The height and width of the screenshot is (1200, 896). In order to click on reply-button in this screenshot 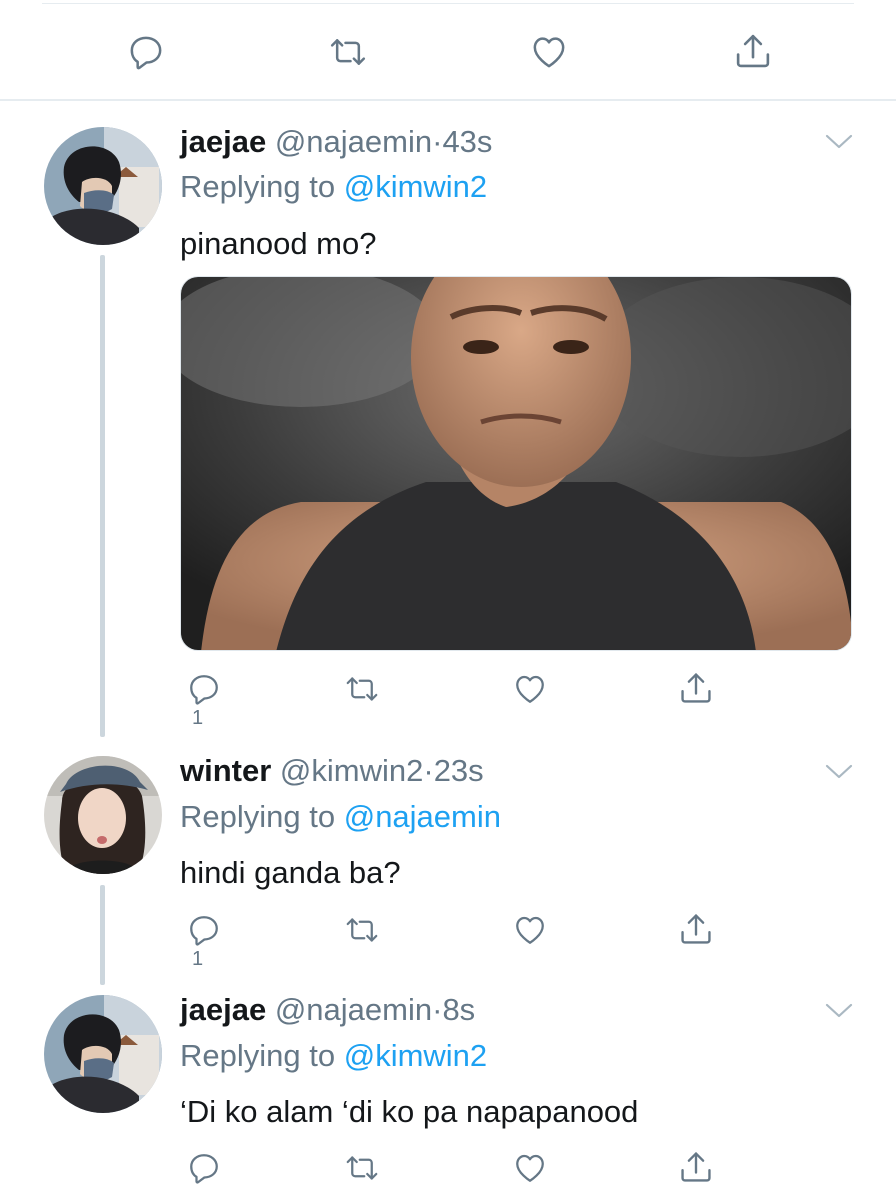, I will do `click(204, 1168)`.